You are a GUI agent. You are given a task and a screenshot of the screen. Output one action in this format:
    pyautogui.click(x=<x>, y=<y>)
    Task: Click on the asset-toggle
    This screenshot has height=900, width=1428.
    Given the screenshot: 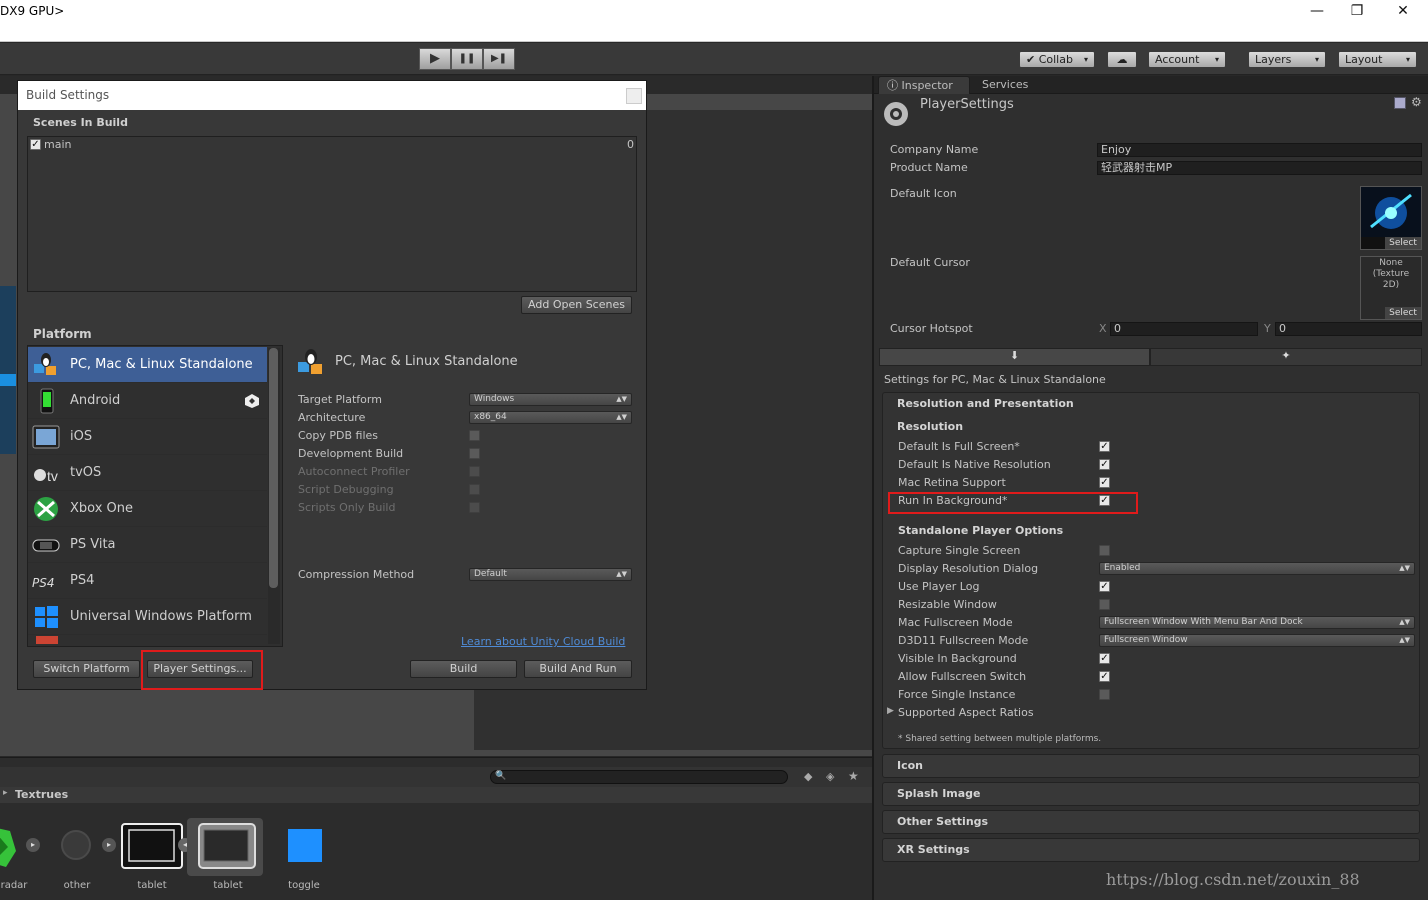 What is the action you would take?
    pyautogui.click(x=305, y=846)
    